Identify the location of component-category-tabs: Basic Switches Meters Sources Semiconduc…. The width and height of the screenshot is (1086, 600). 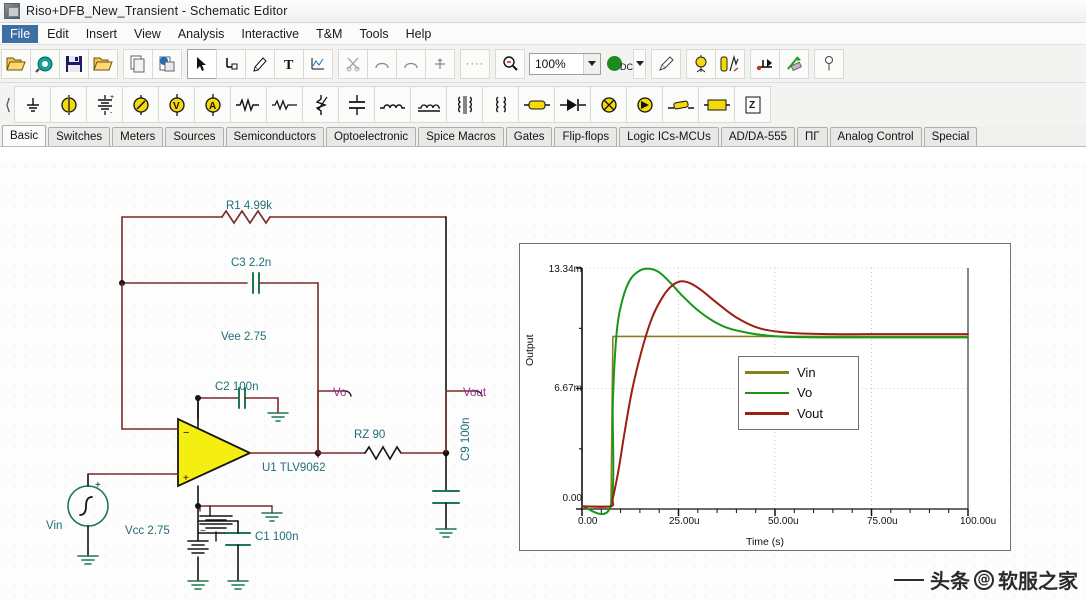
(543, 136).